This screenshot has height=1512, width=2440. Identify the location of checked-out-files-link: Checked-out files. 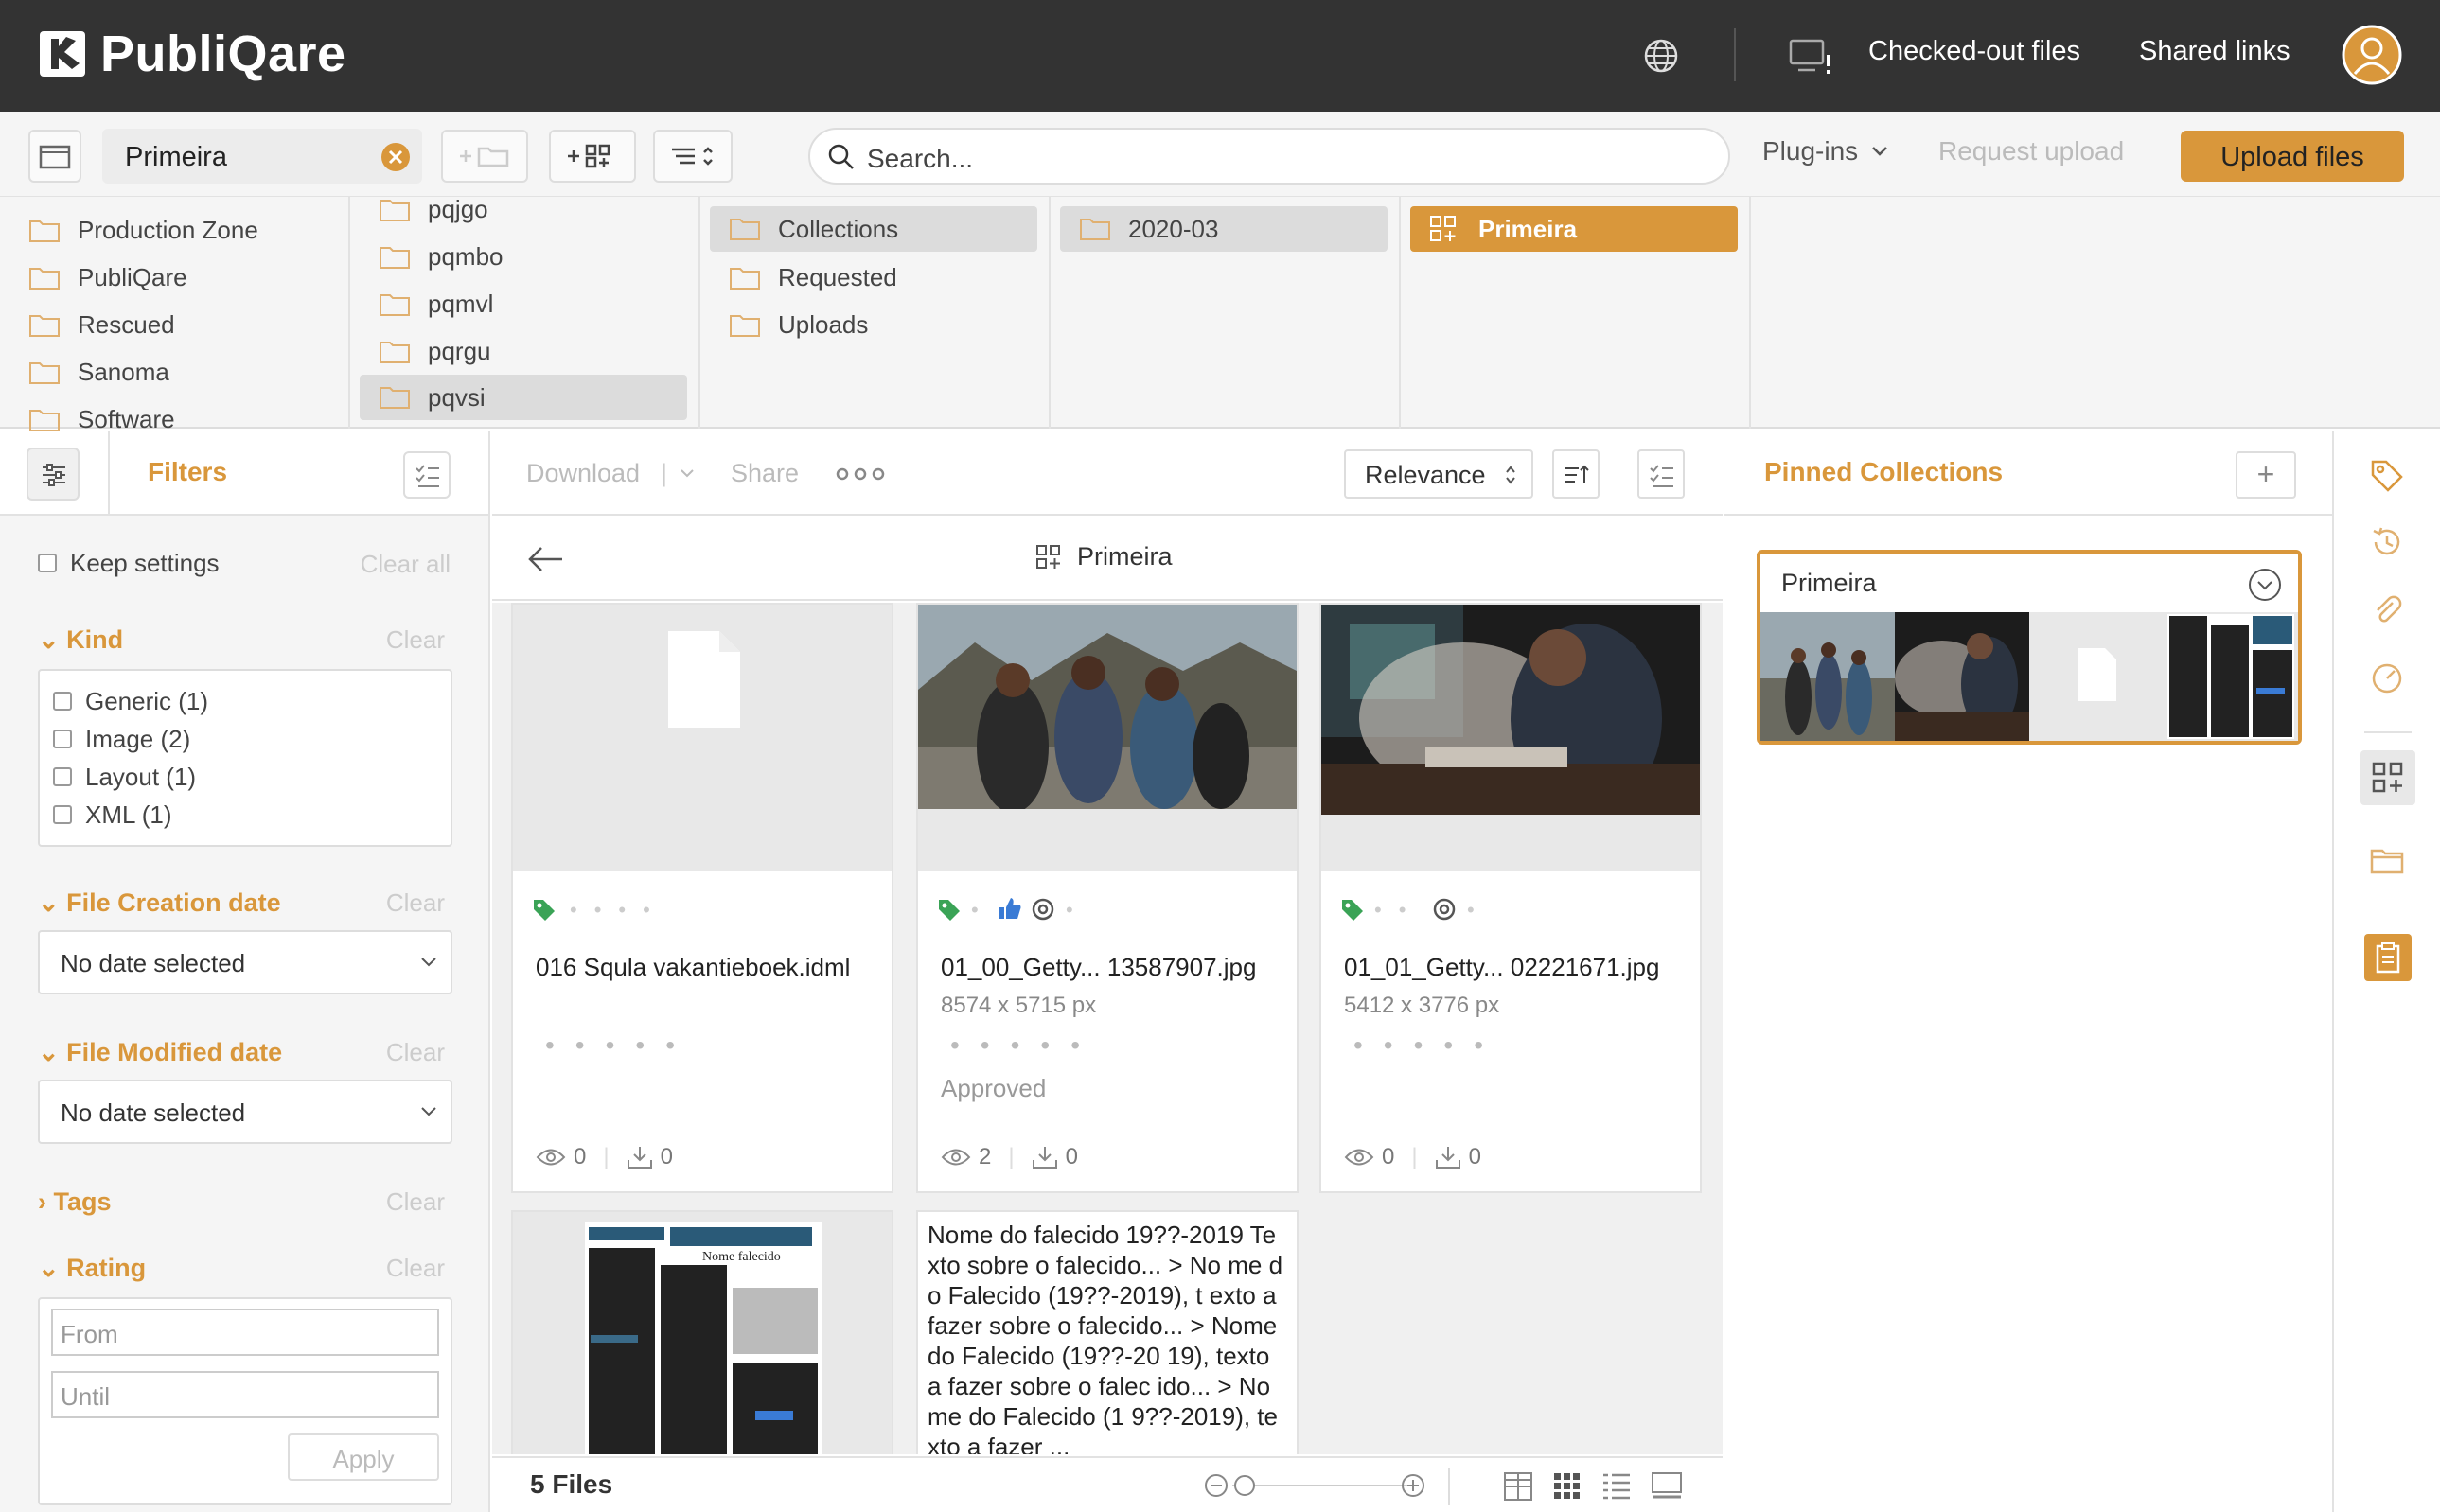
(1974, 52).